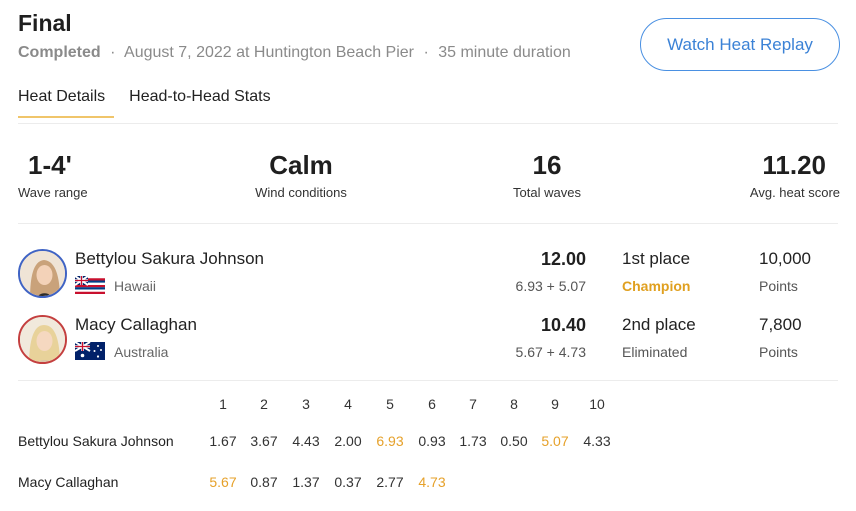  I want to click on wave-score-cell-counting: 4.73, so click(432, 482).